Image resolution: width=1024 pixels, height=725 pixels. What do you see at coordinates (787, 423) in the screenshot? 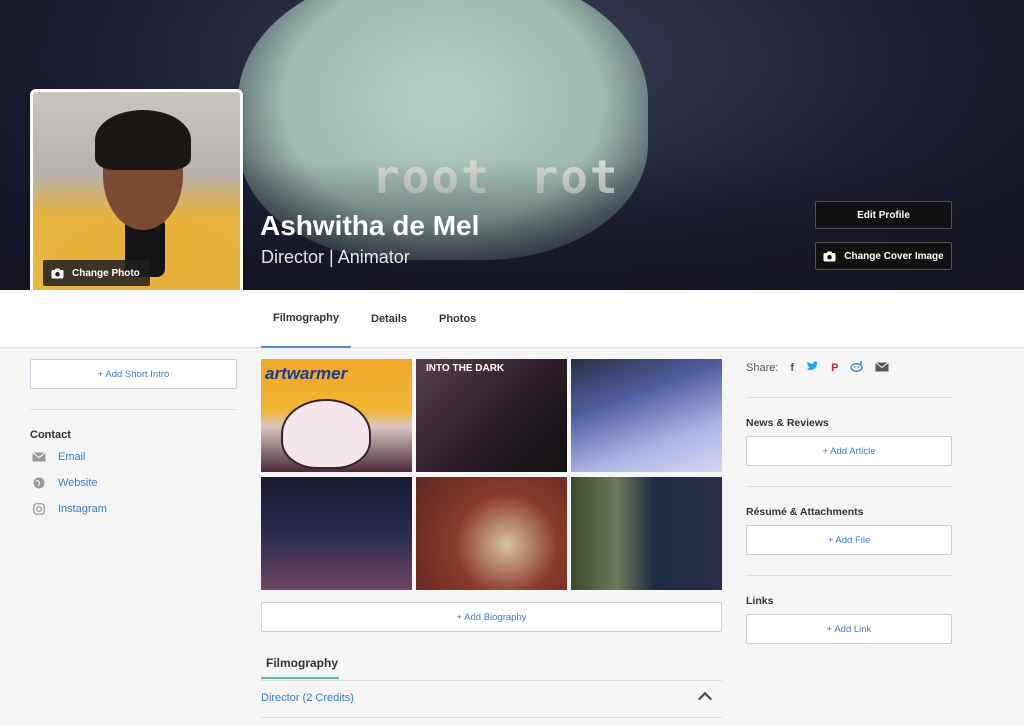
I see `news-reviews-heading: News & Reviews` at bounding box center [787, 423].